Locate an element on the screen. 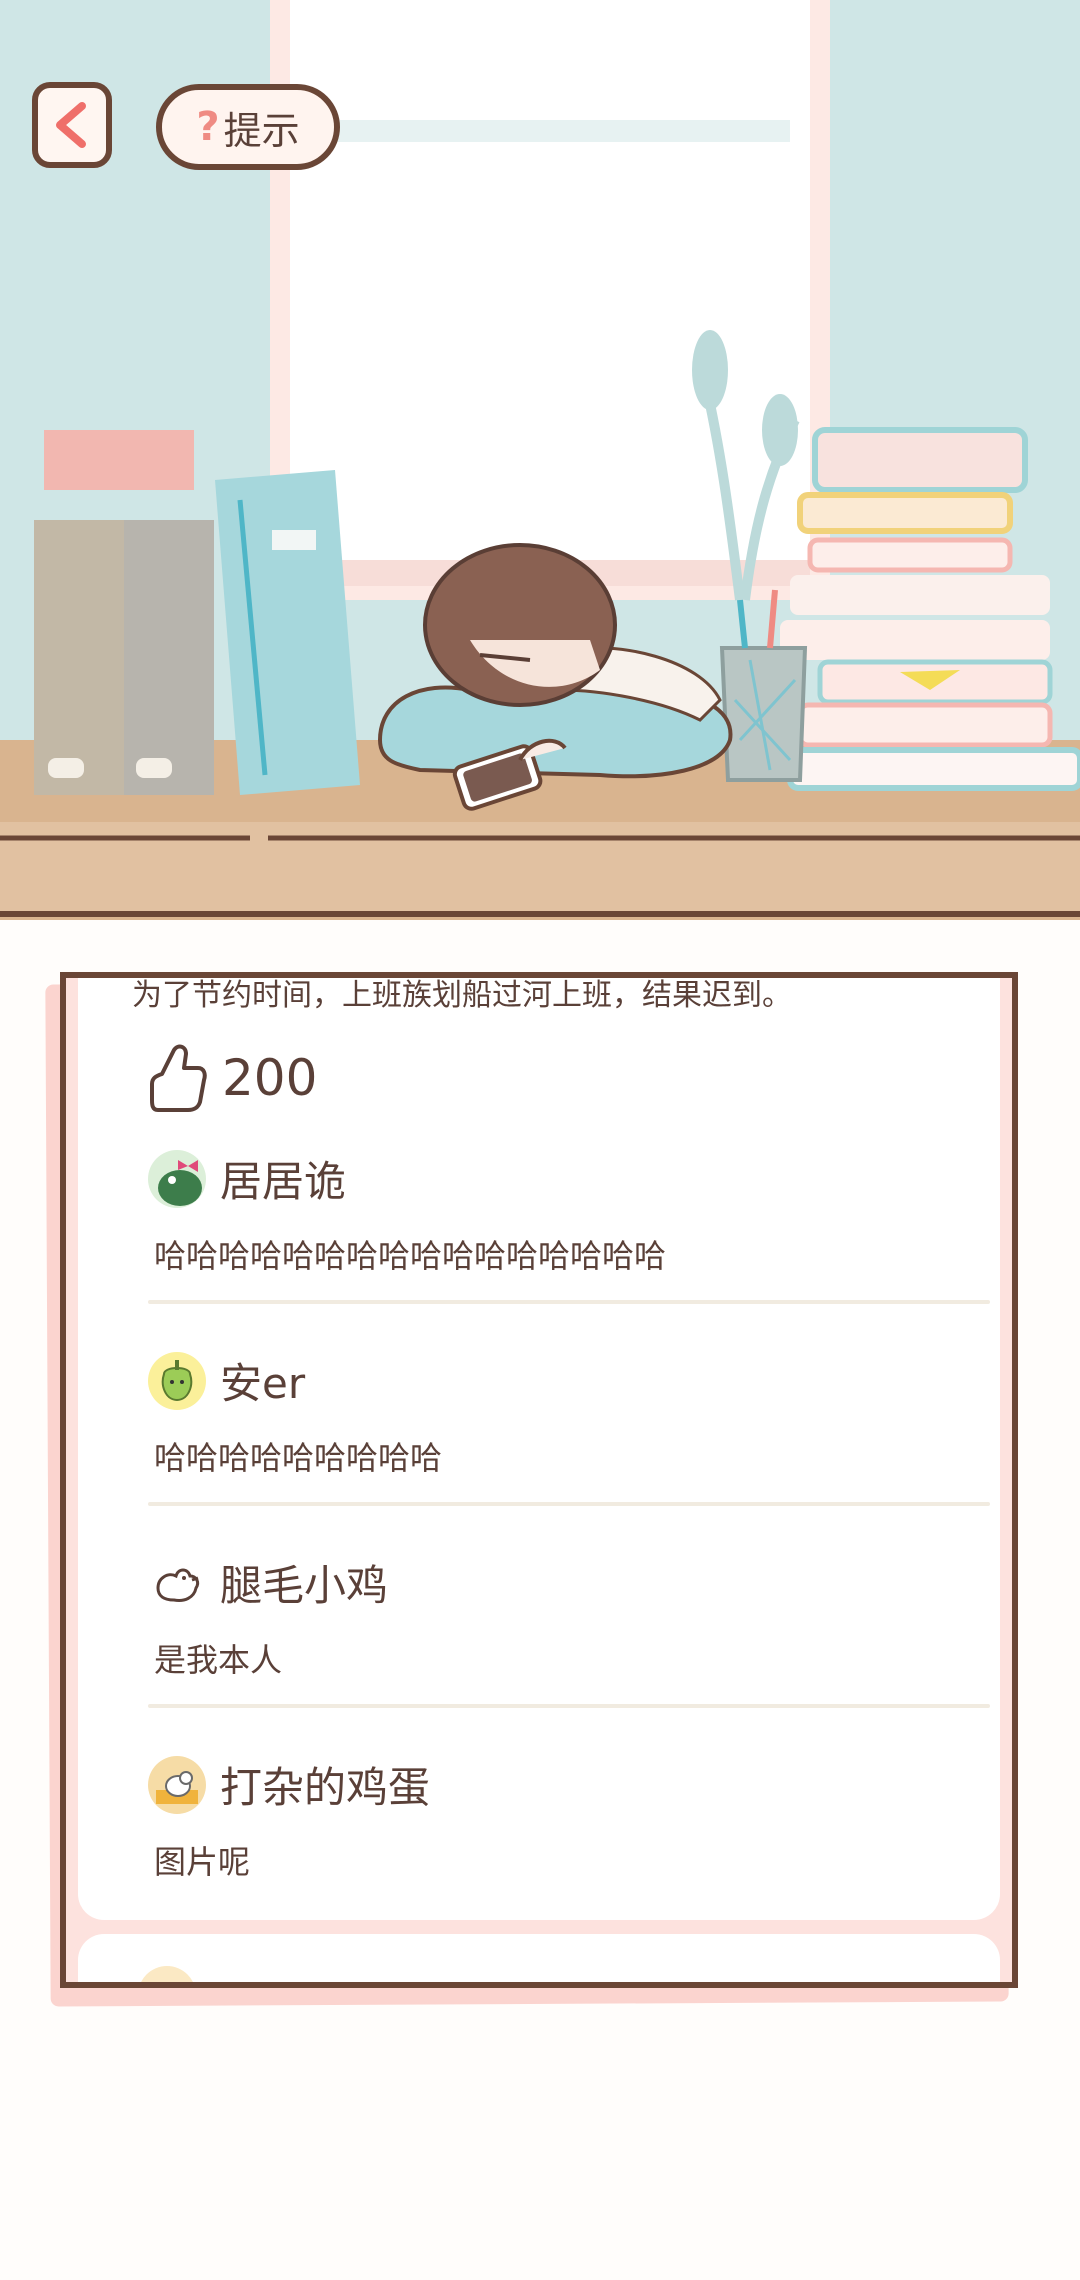 The width and height of the screenshot is (1080, 2280). like-button: 200 is located at coordinates (232, 1078).